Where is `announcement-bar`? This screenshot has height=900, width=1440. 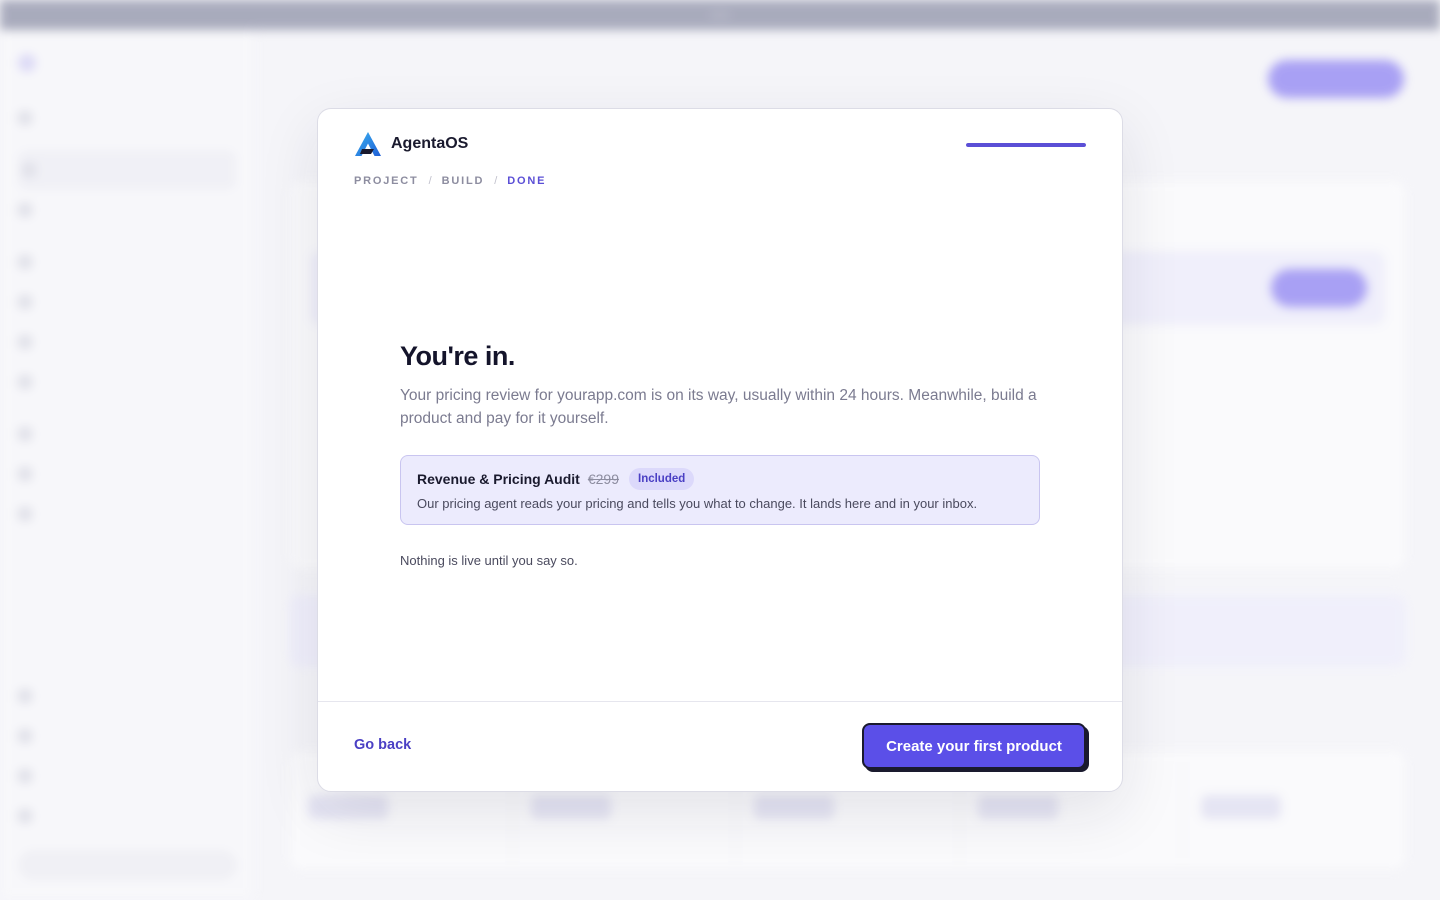 announcement-bar is located at coordinates (720, 15).